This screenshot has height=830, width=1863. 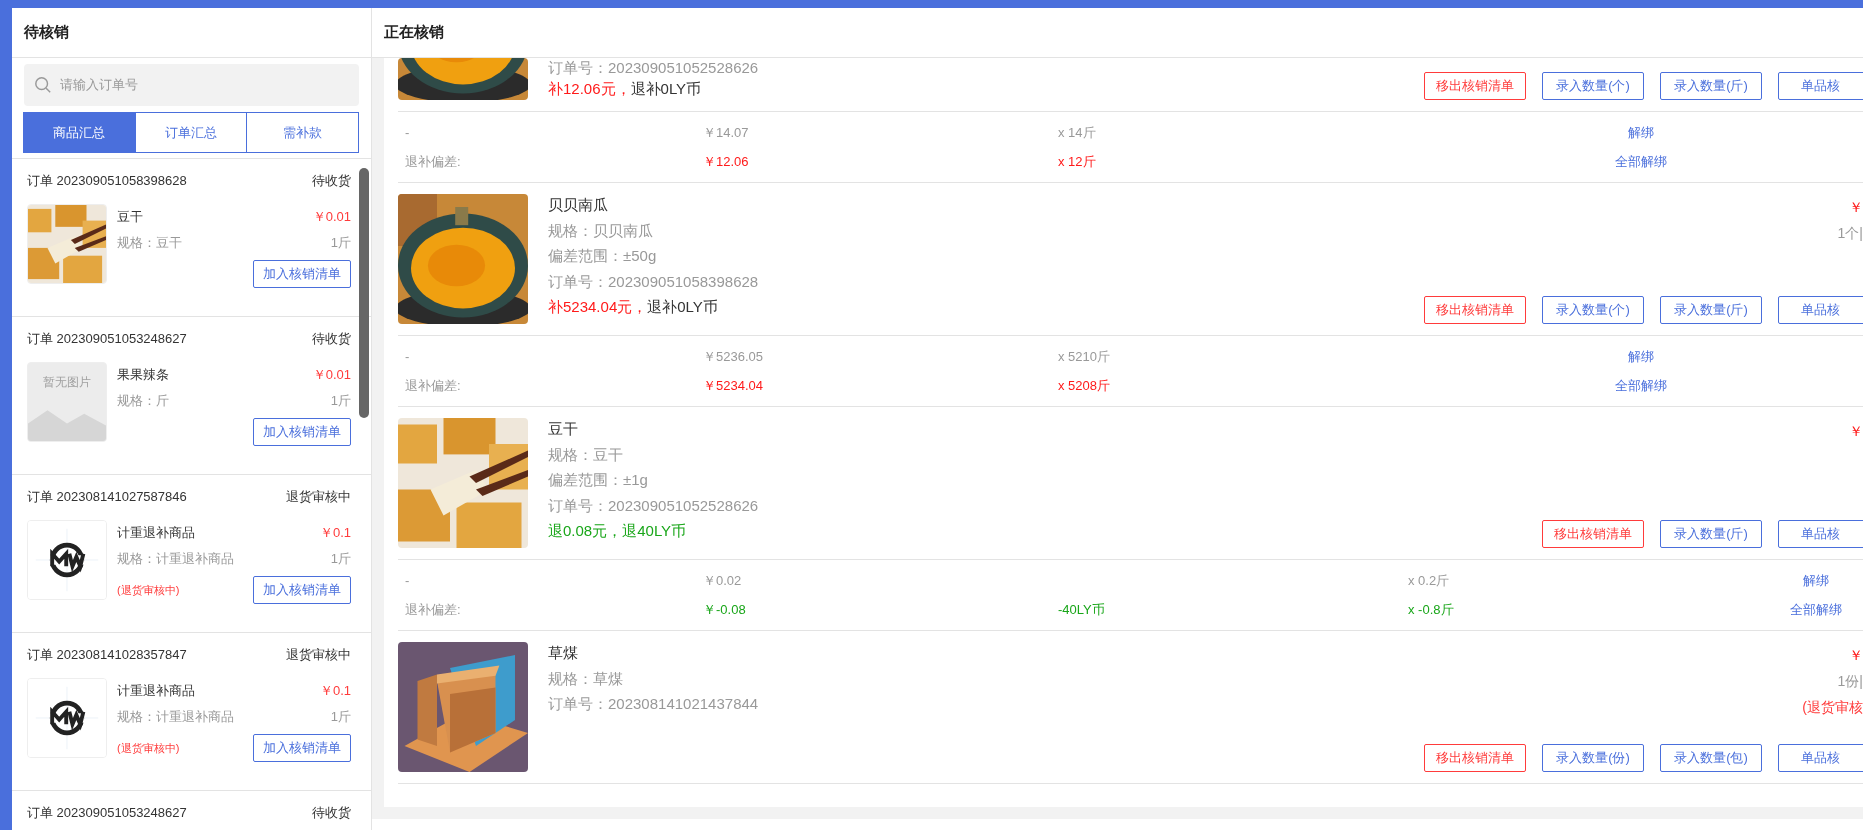 What do you see at coordinates (143, 401) in the screenshot?
I see `product-spec: 规格：斤` at bounding box center [143, 401].